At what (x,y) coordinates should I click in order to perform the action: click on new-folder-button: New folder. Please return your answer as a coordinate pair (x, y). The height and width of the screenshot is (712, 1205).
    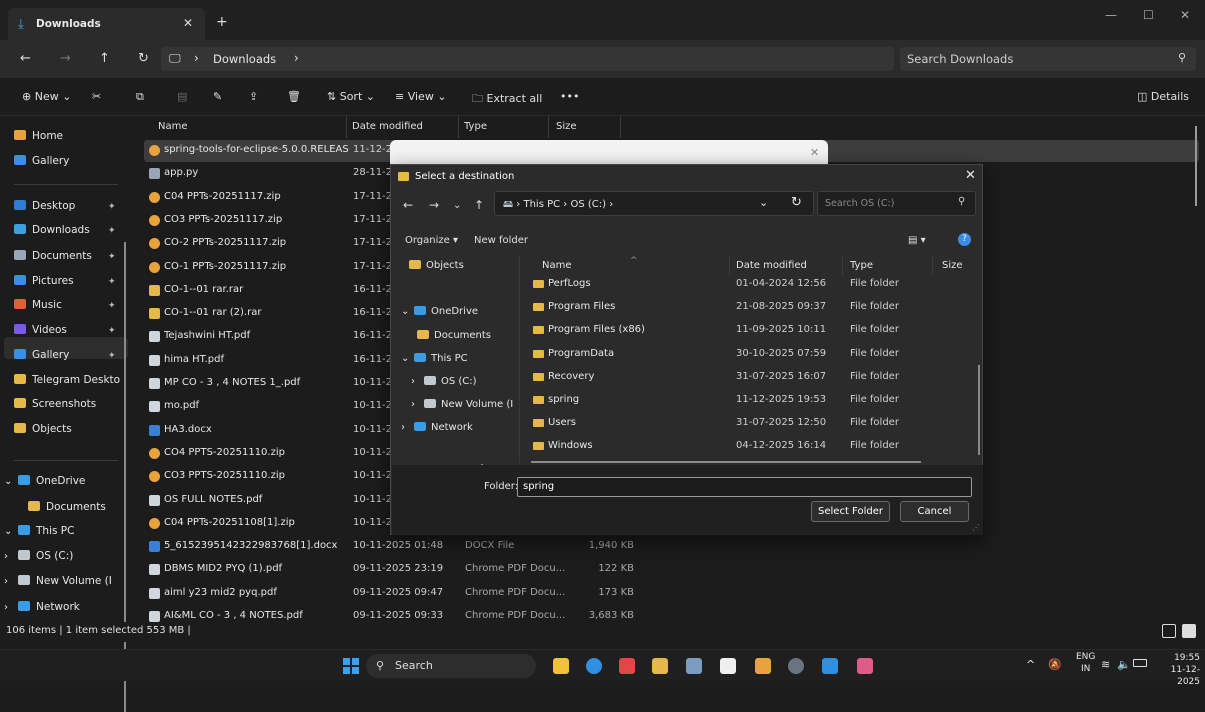
    Looking at the image, I should click on (501, 240).